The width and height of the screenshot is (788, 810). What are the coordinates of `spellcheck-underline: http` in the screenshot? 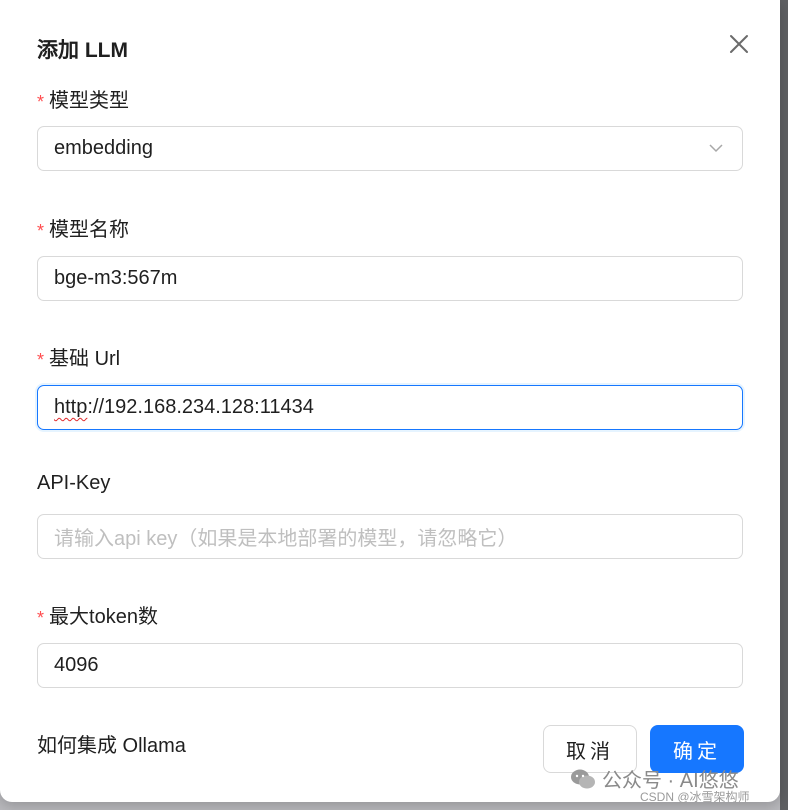 It's located at (71, 407).